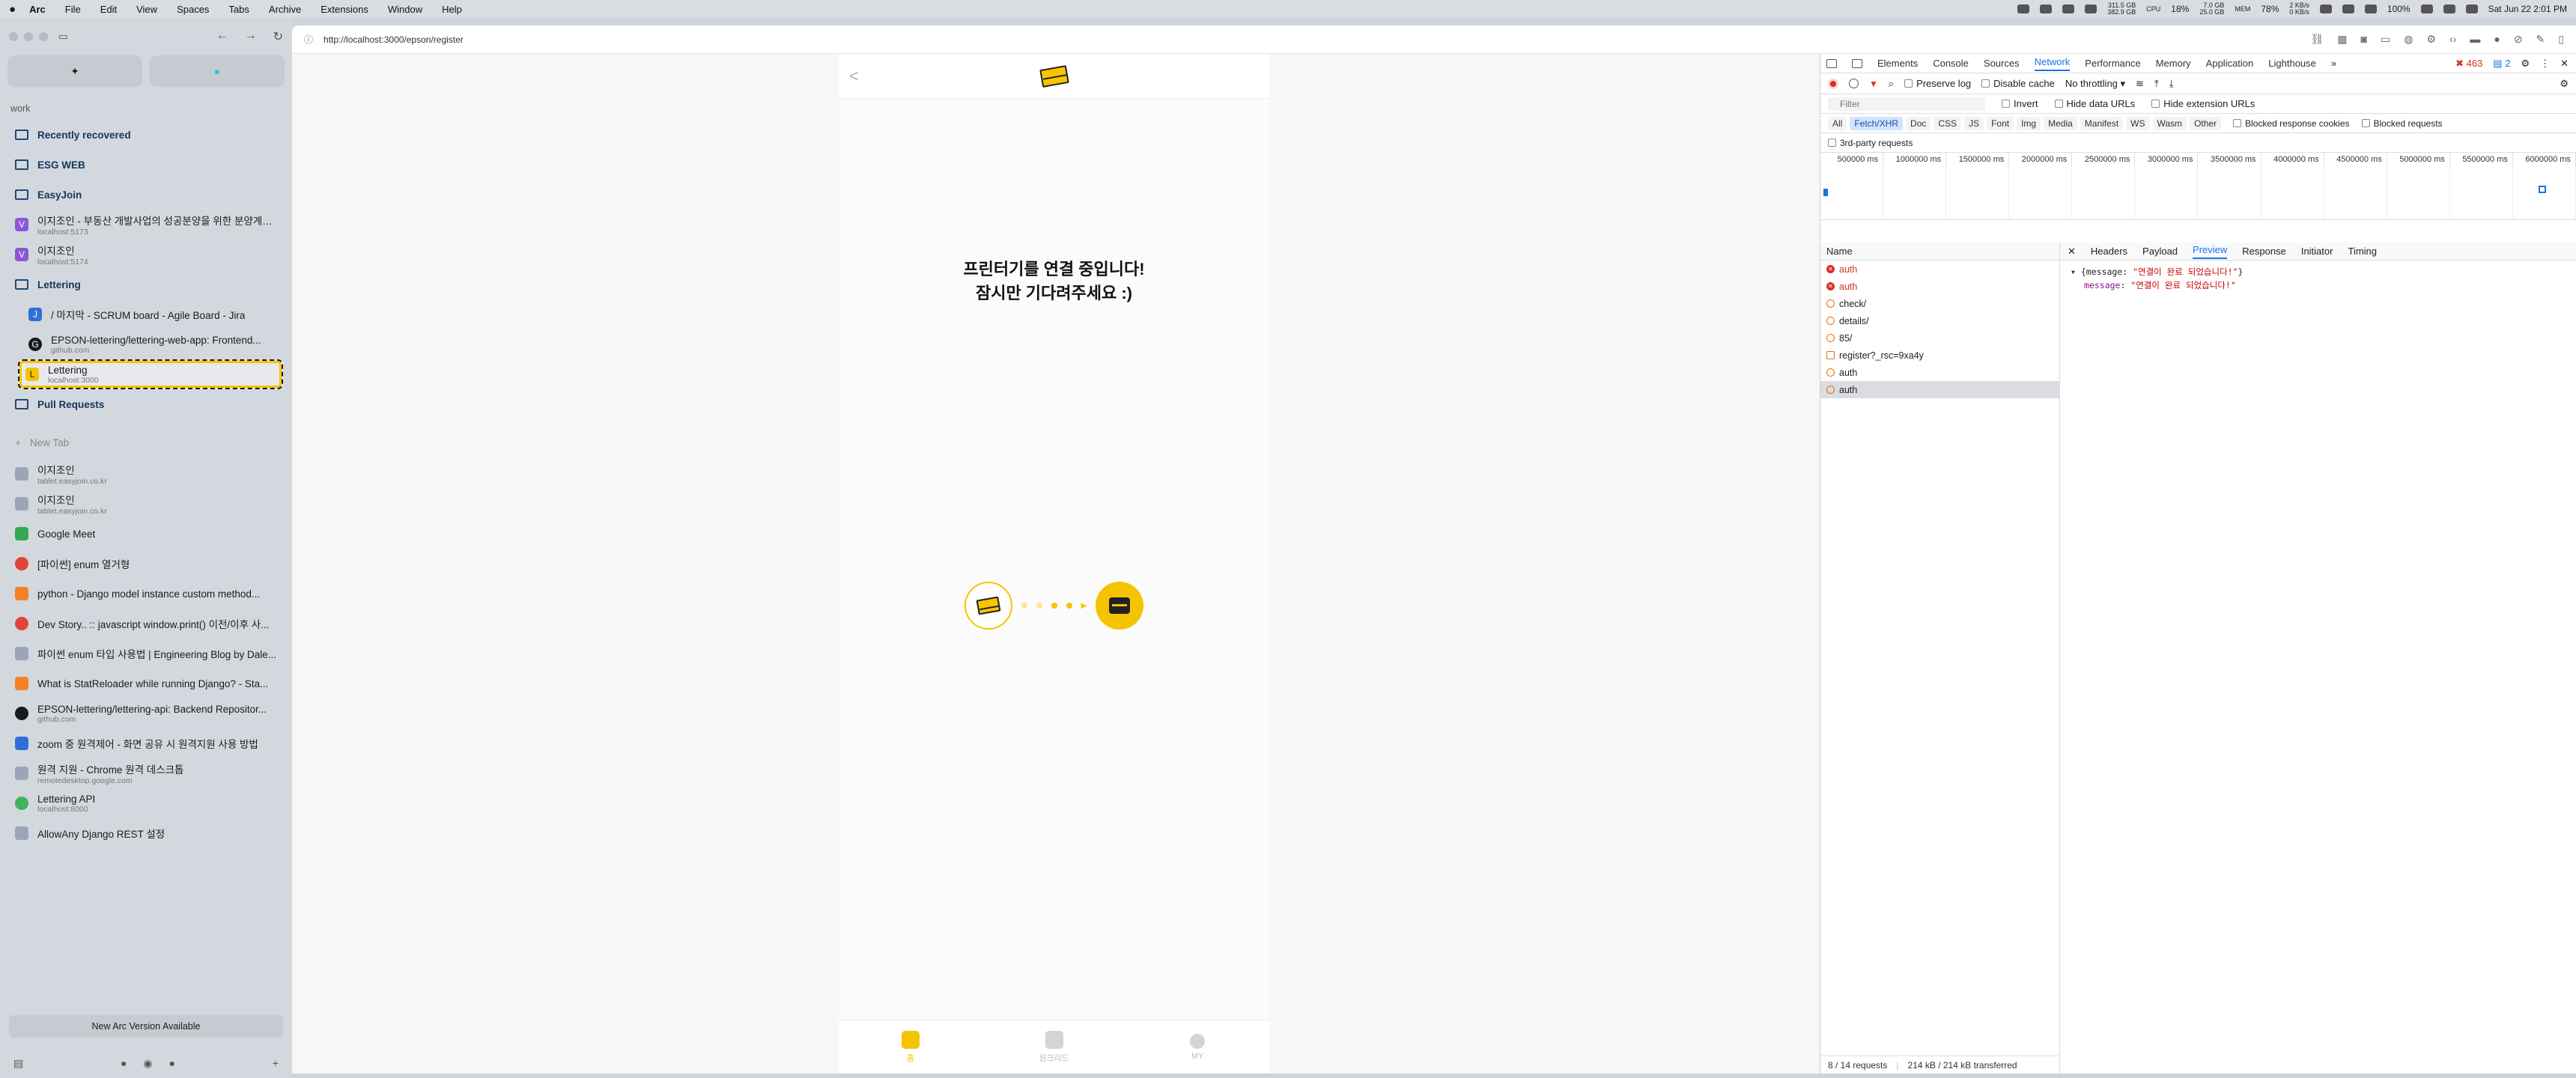 The image size is (2576, 1078). Describe the element at coordinates (2299, 9) in the screenshot. I see `network-stat: 2 KB/s 0 KB/s` at that location.